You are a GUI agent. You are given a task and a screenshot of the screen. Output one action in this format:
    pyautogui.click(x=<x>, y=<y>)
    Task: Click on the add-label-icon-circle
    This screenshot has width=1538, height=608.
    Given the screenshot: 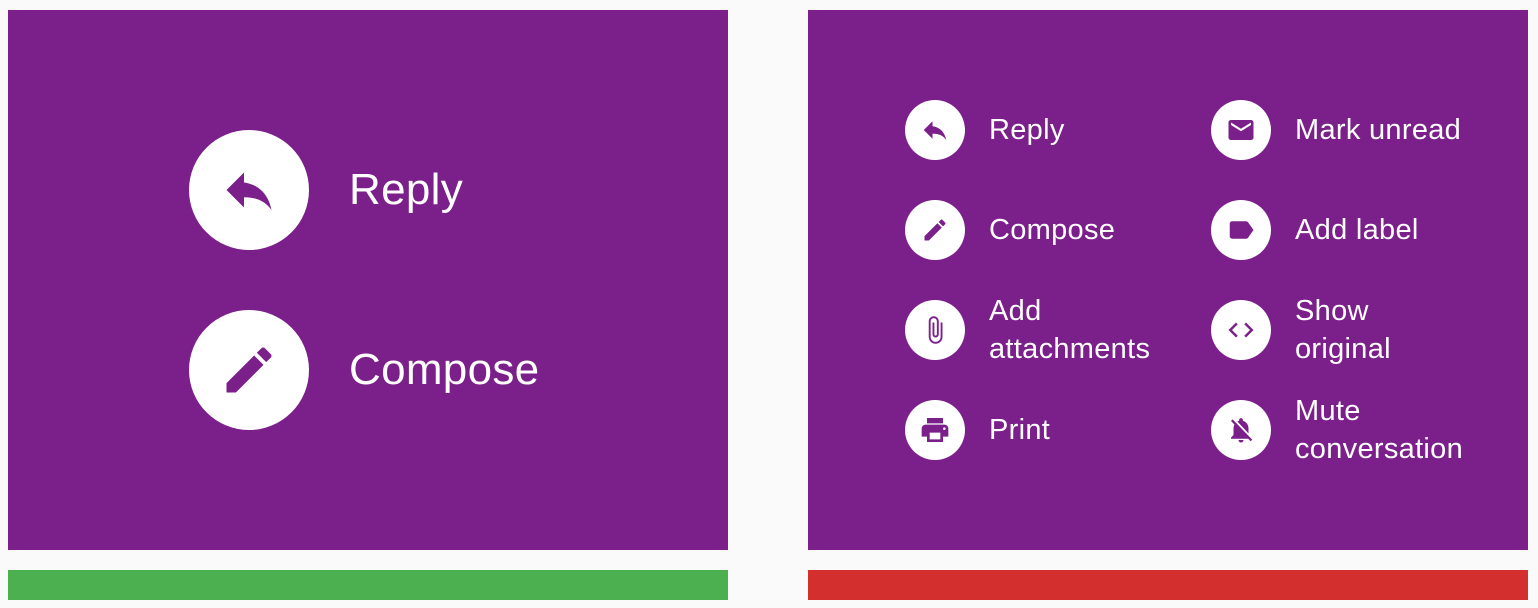 What is the action you would take?
    pyautogui.click(x=1241, y=230)
    